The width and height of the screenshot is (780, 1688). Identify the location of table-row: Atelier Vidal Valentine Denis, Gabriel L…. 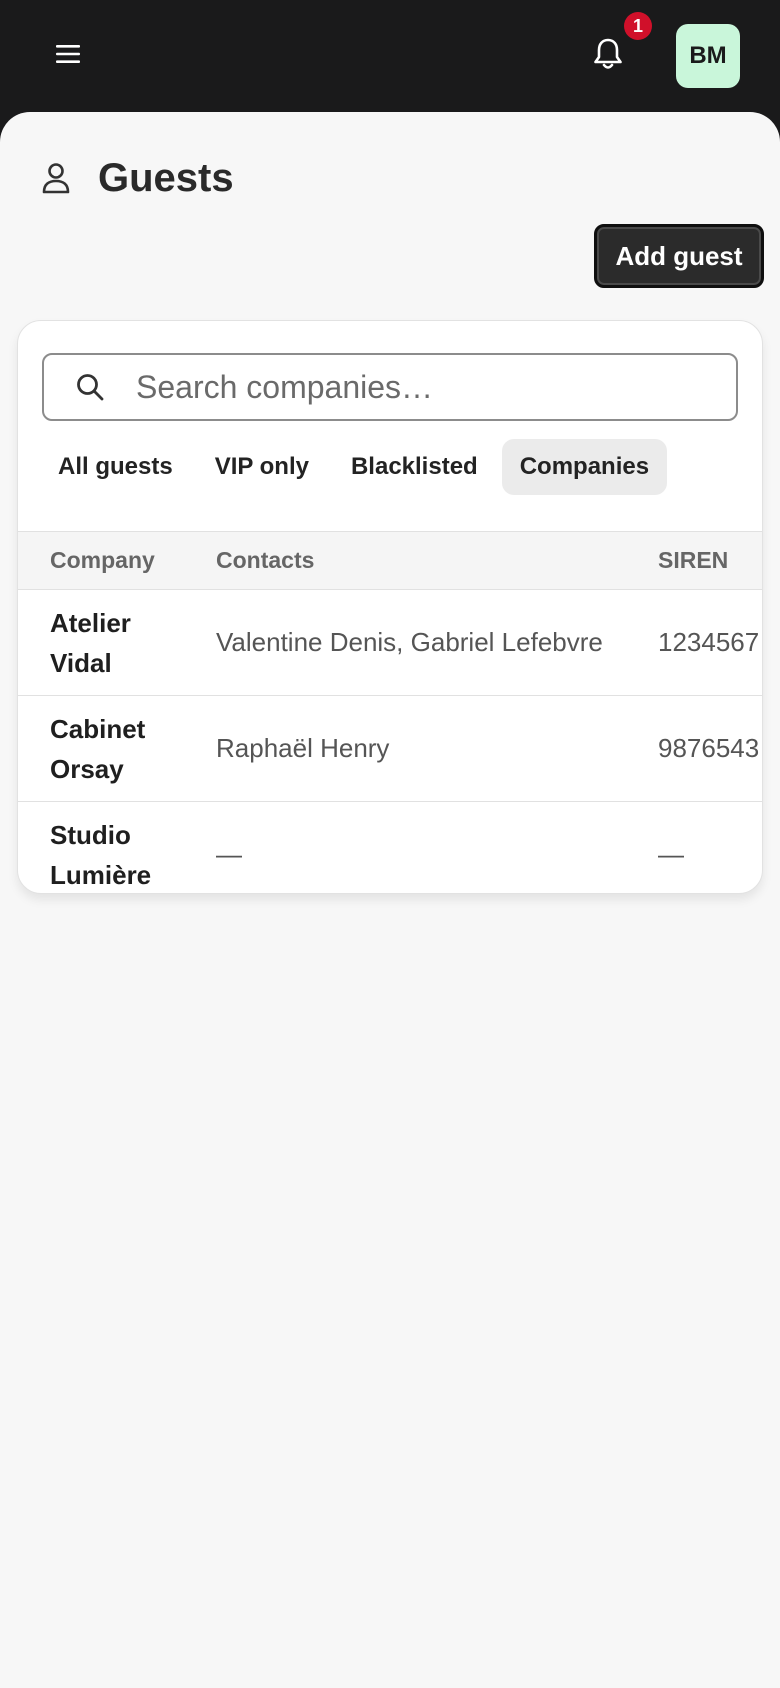
(390, 643).